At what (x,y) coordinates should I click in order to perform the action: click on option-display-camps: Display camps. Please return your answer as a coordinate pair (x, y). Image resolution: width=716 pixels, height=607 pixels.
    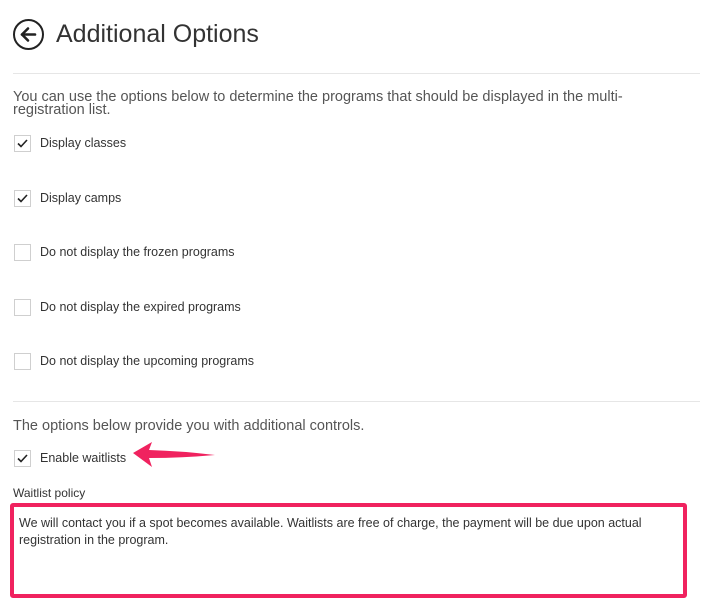
    Looking at the image, I should click on (67, 198).